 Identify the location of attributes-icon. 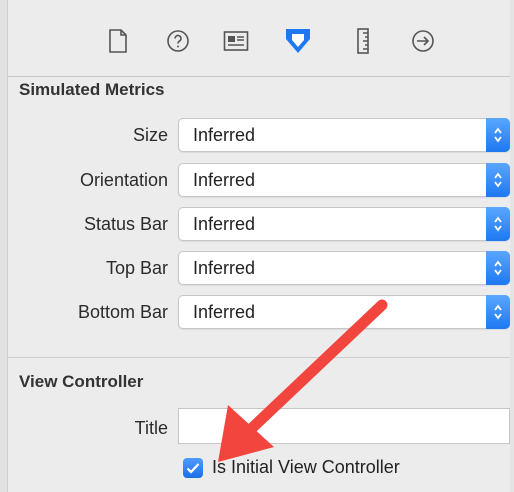
(298, 41).